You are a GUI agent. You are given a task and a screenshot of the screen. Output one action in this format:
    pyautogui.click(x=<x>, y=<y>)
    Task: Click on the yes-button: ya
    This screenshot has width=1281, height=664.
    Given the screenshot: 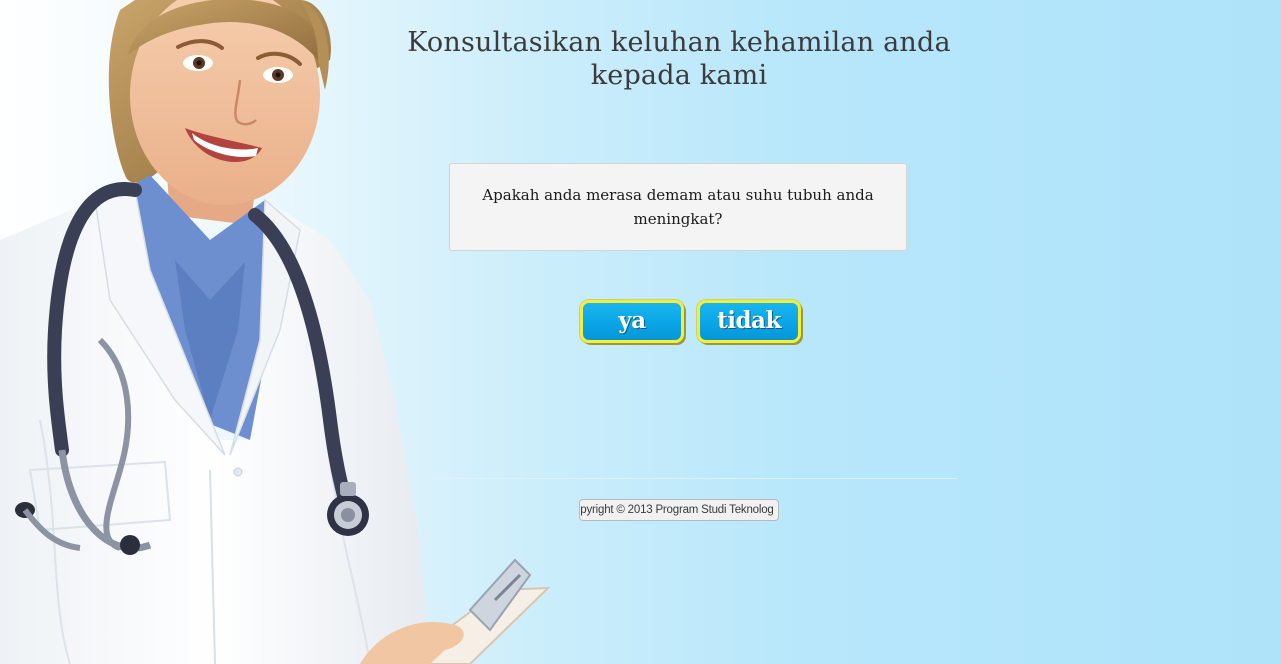 What is the action you would take?
    pyautogui.click(x=632, y=321)
    